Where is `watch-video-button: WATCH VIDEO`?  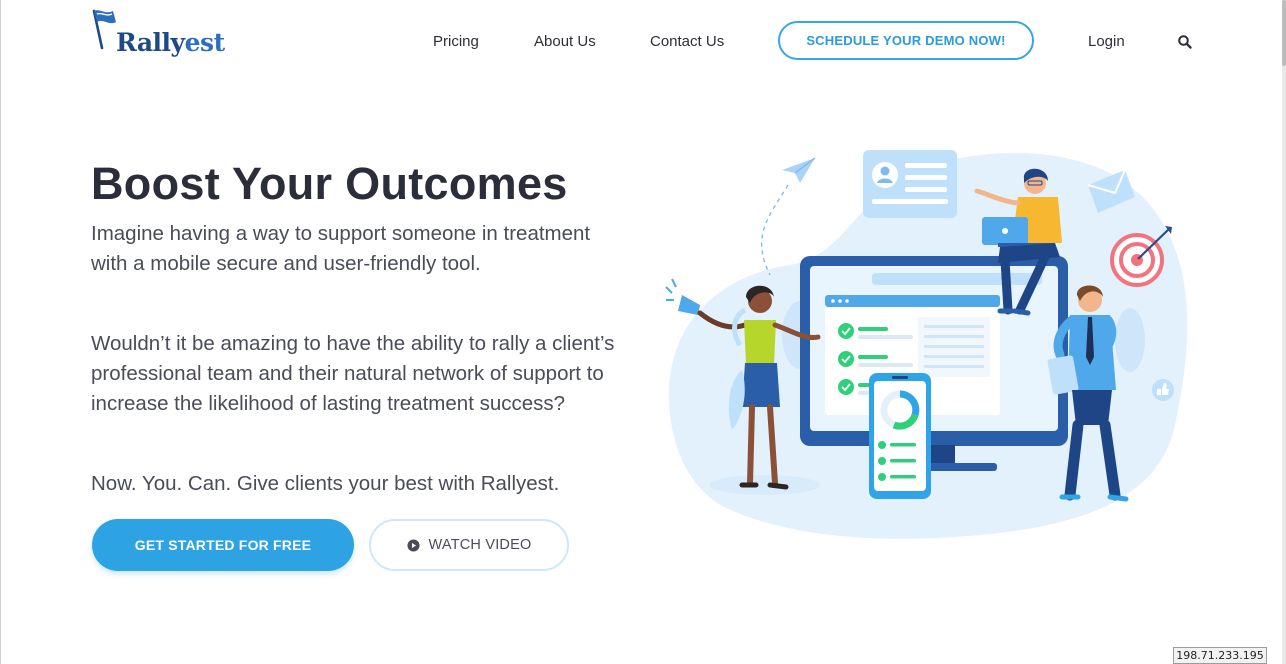
watch-video-button: WATCH VIDEO is located at coordinates (469, 545).